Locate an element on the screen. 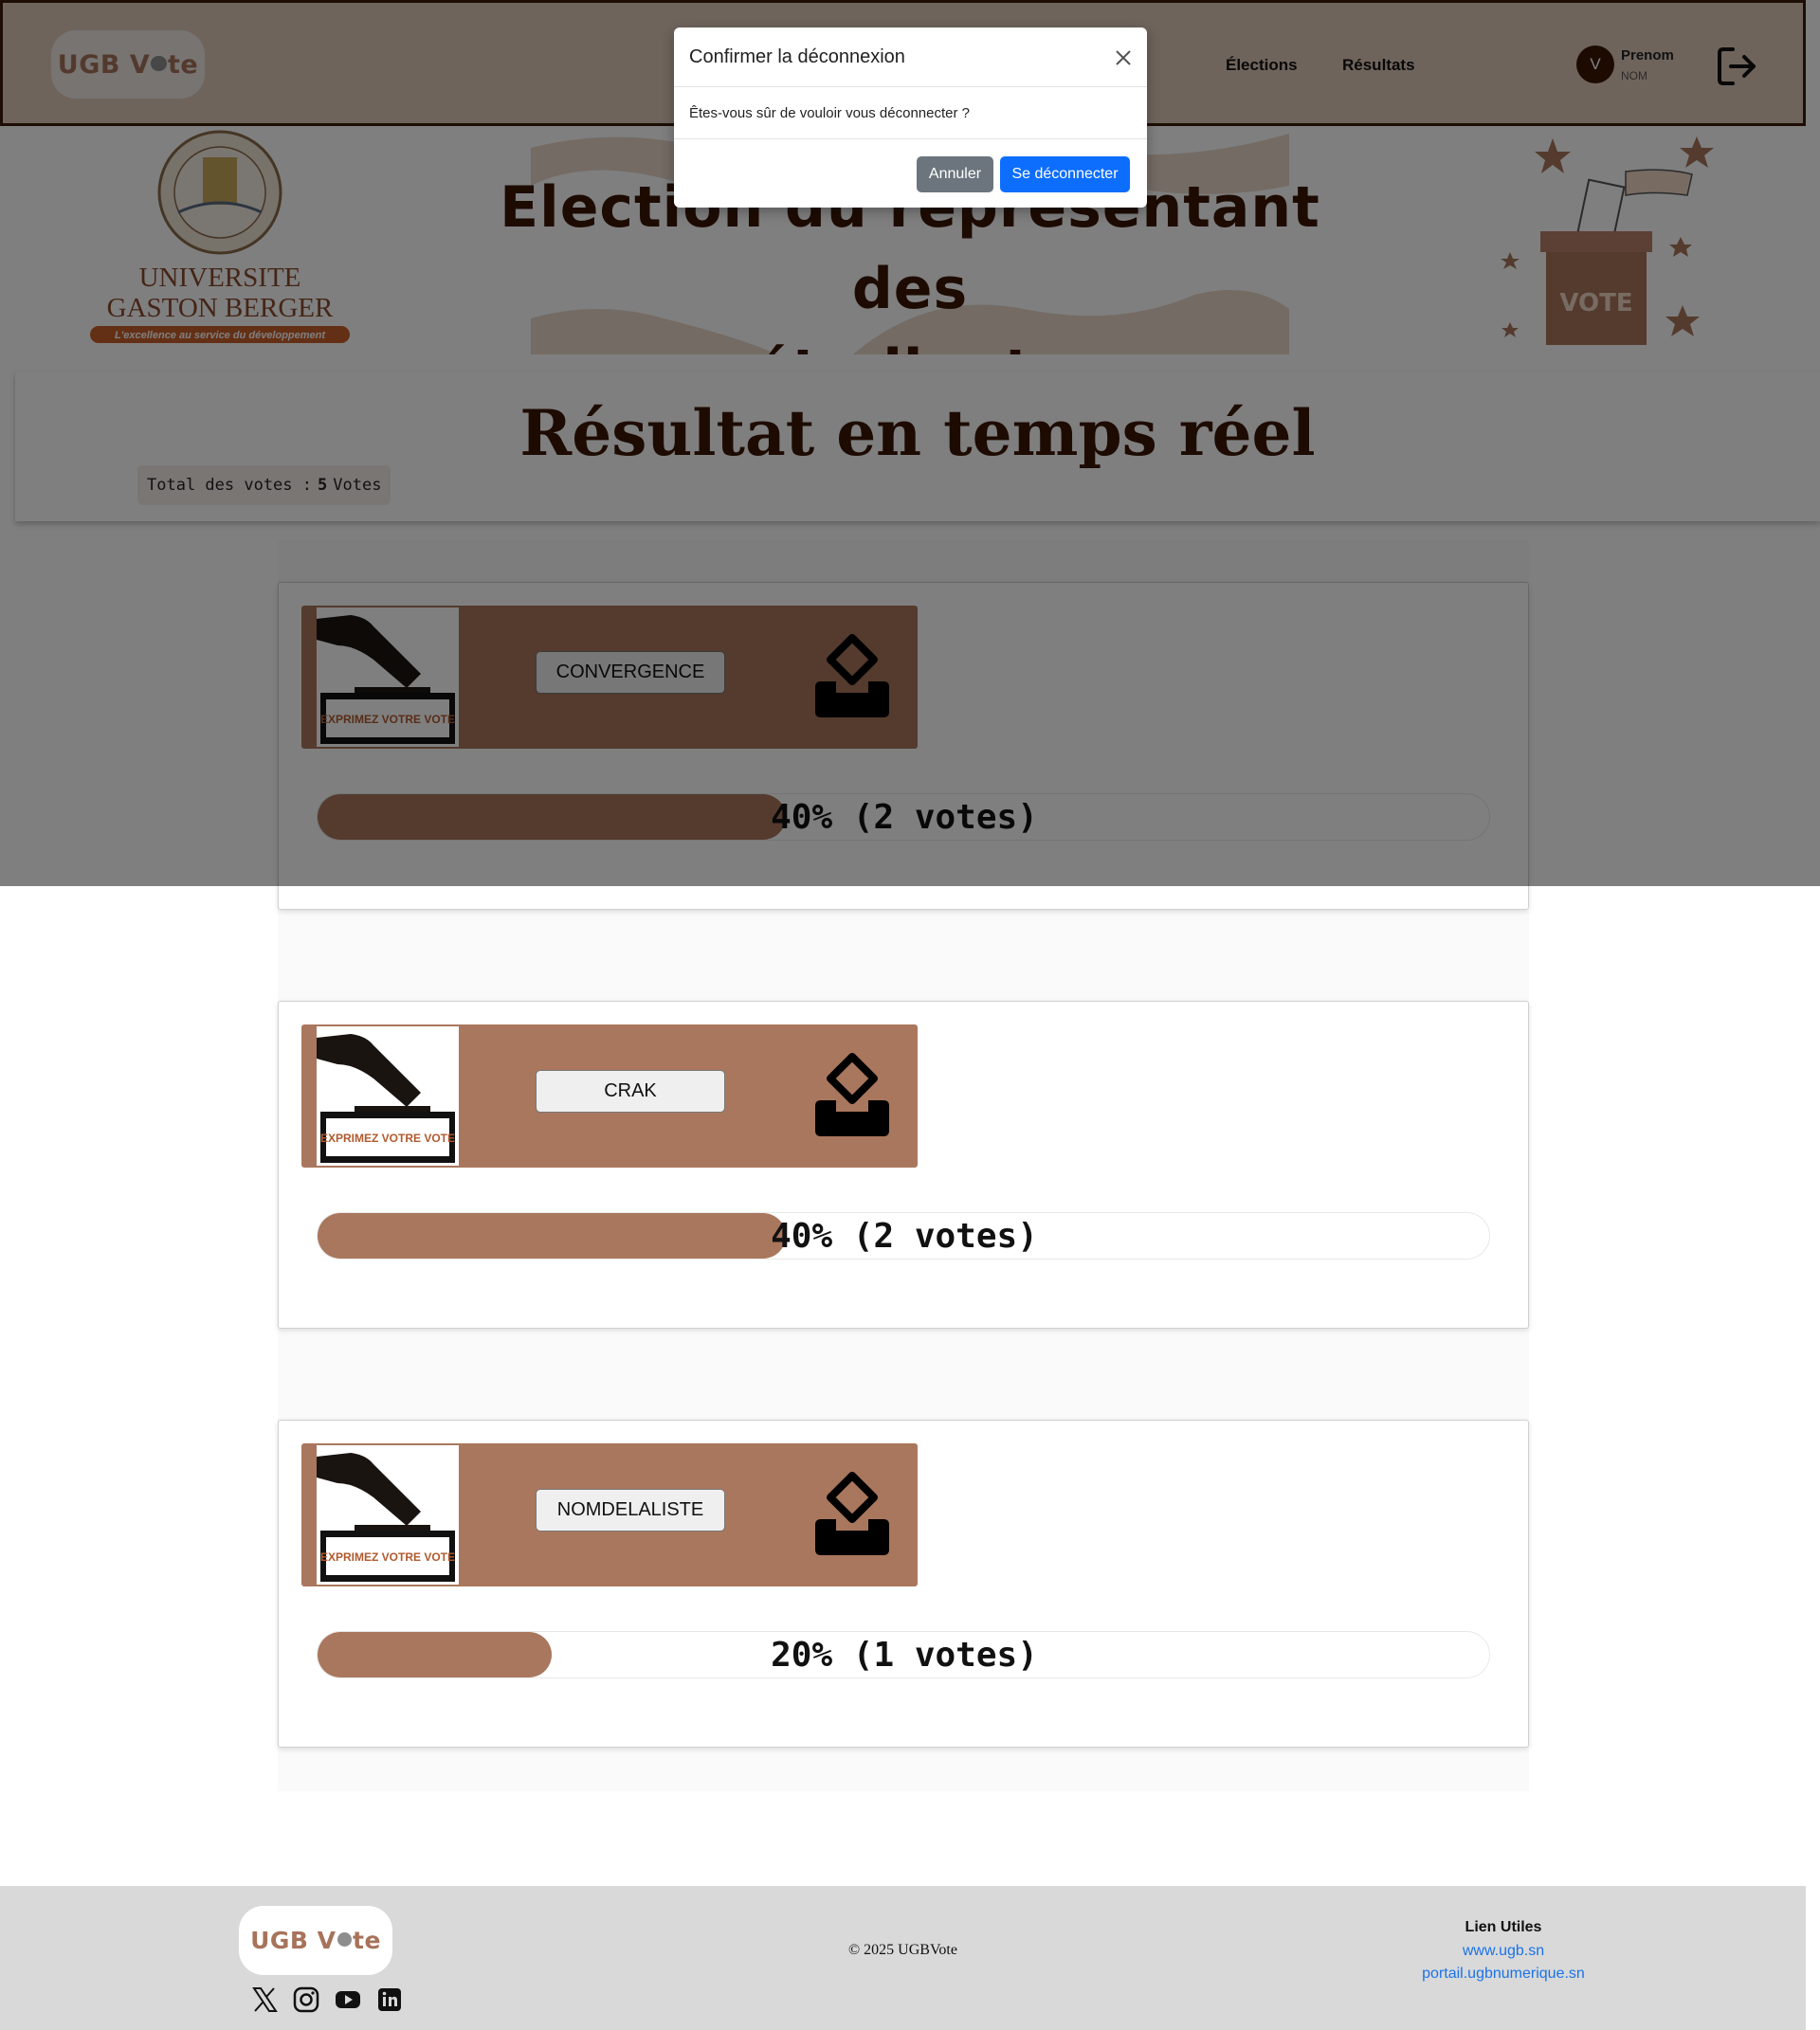 Image resolution: width=1820 pixels, height=2030 pixels. candidate-name: CRAK is located at coordinates (630, 1091).